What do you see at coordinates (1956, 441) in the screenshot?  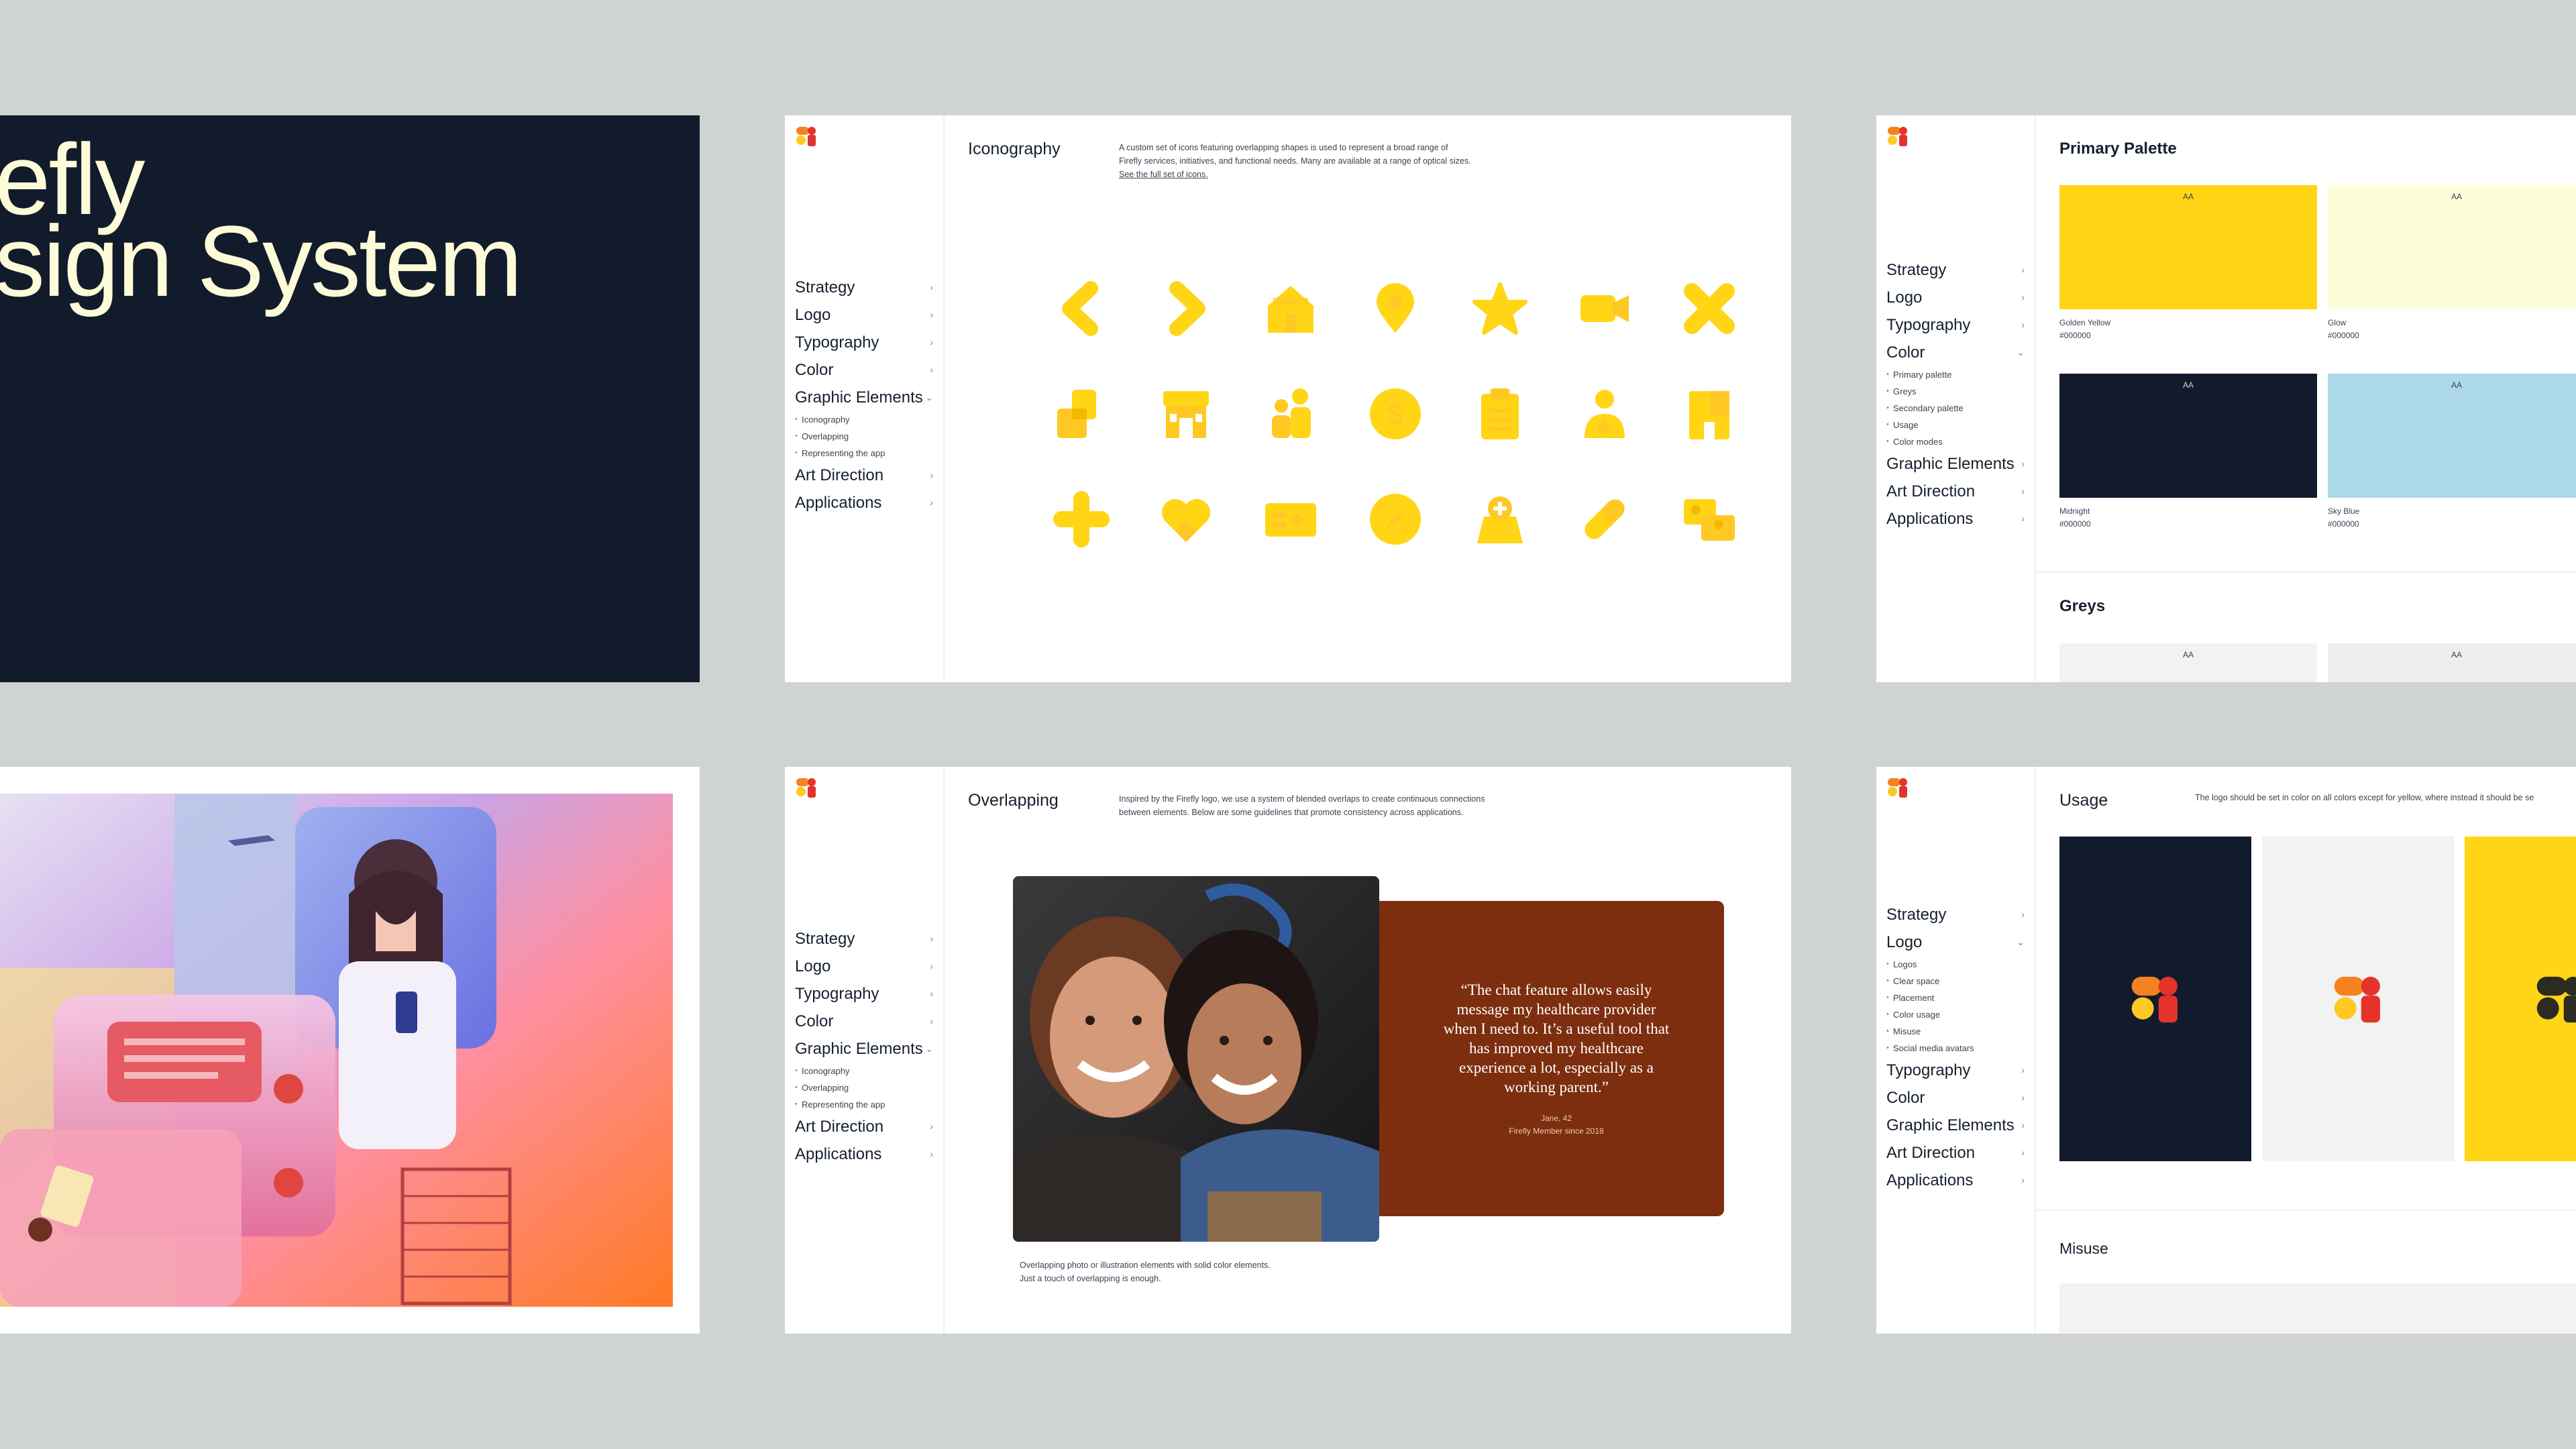 I see `sidebar-subitem-color-modes: Color modes` at bounding box center [1956, 441].